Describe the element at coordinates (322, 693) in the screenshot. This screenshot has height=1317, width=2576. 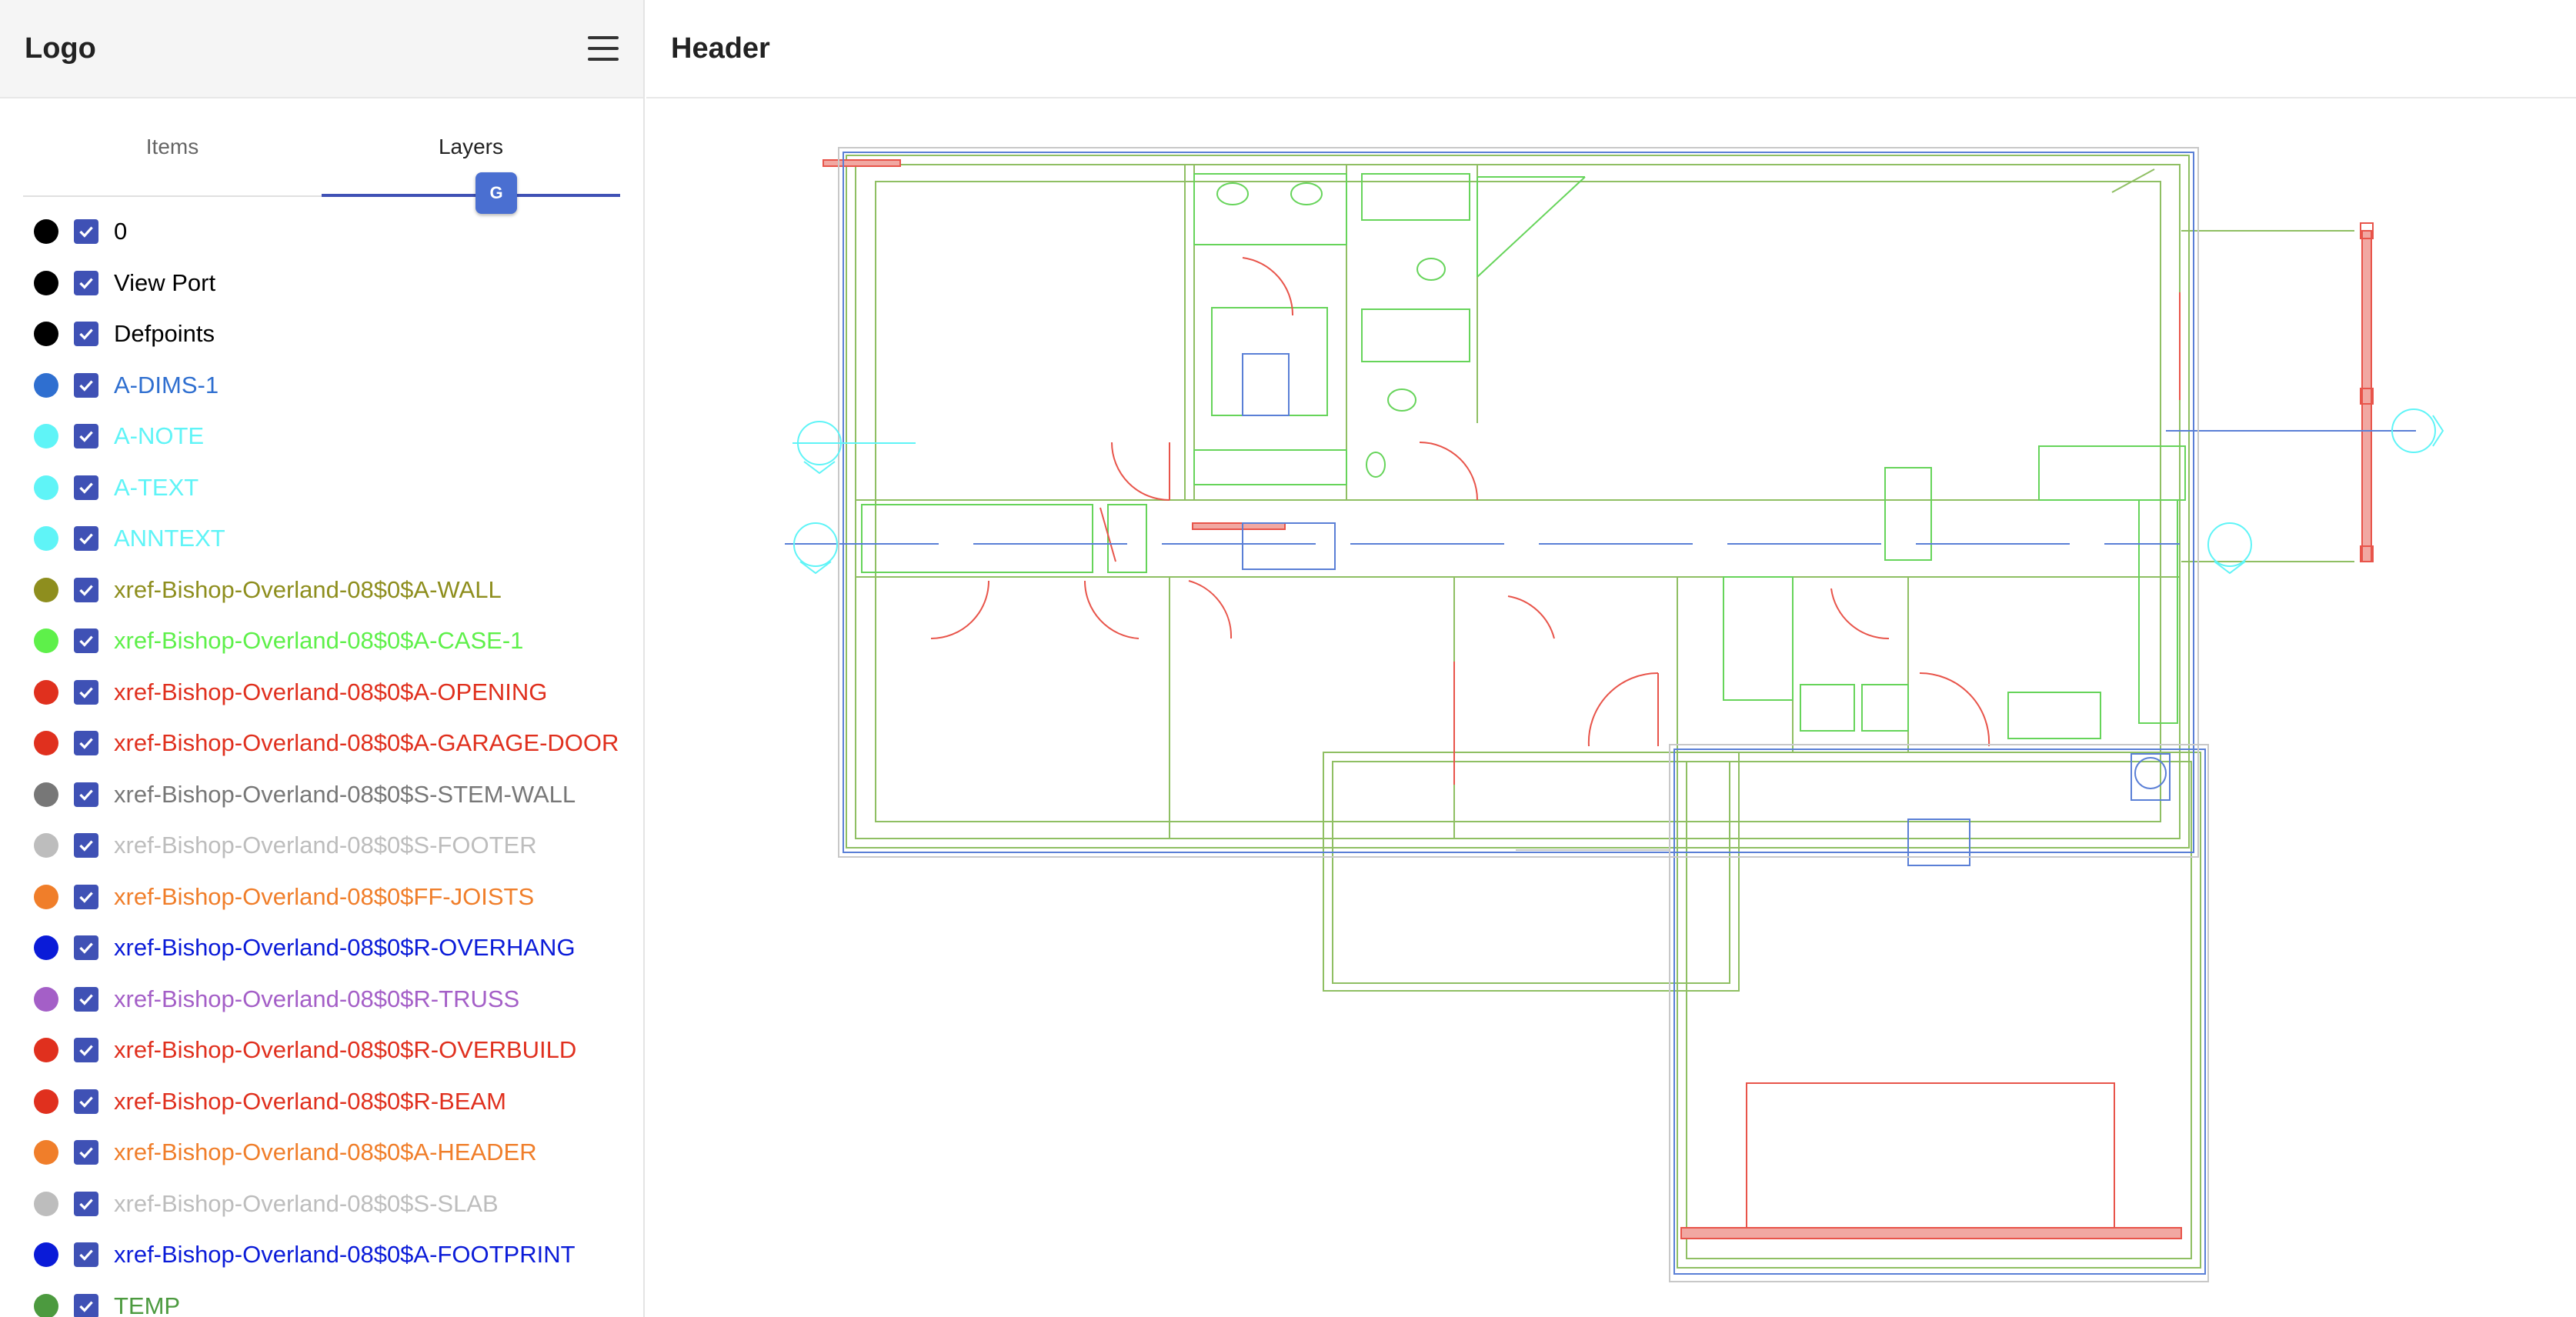
I see `layer-row: xref-Bishop-Overland-08$0$A-OPENING` at that location.